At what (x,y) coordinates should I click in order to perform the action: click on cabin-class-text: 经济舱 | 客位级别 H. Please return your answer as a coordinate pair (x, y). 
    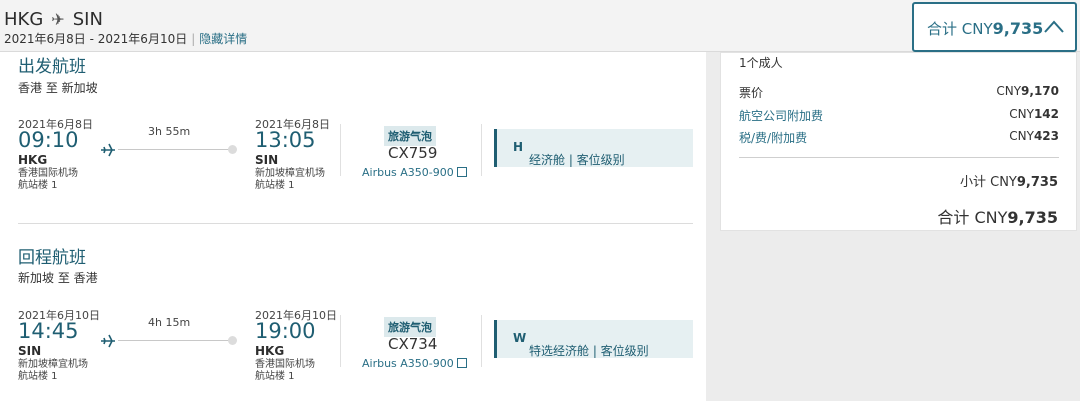
    Looking at the image, I should click on (569, 153).